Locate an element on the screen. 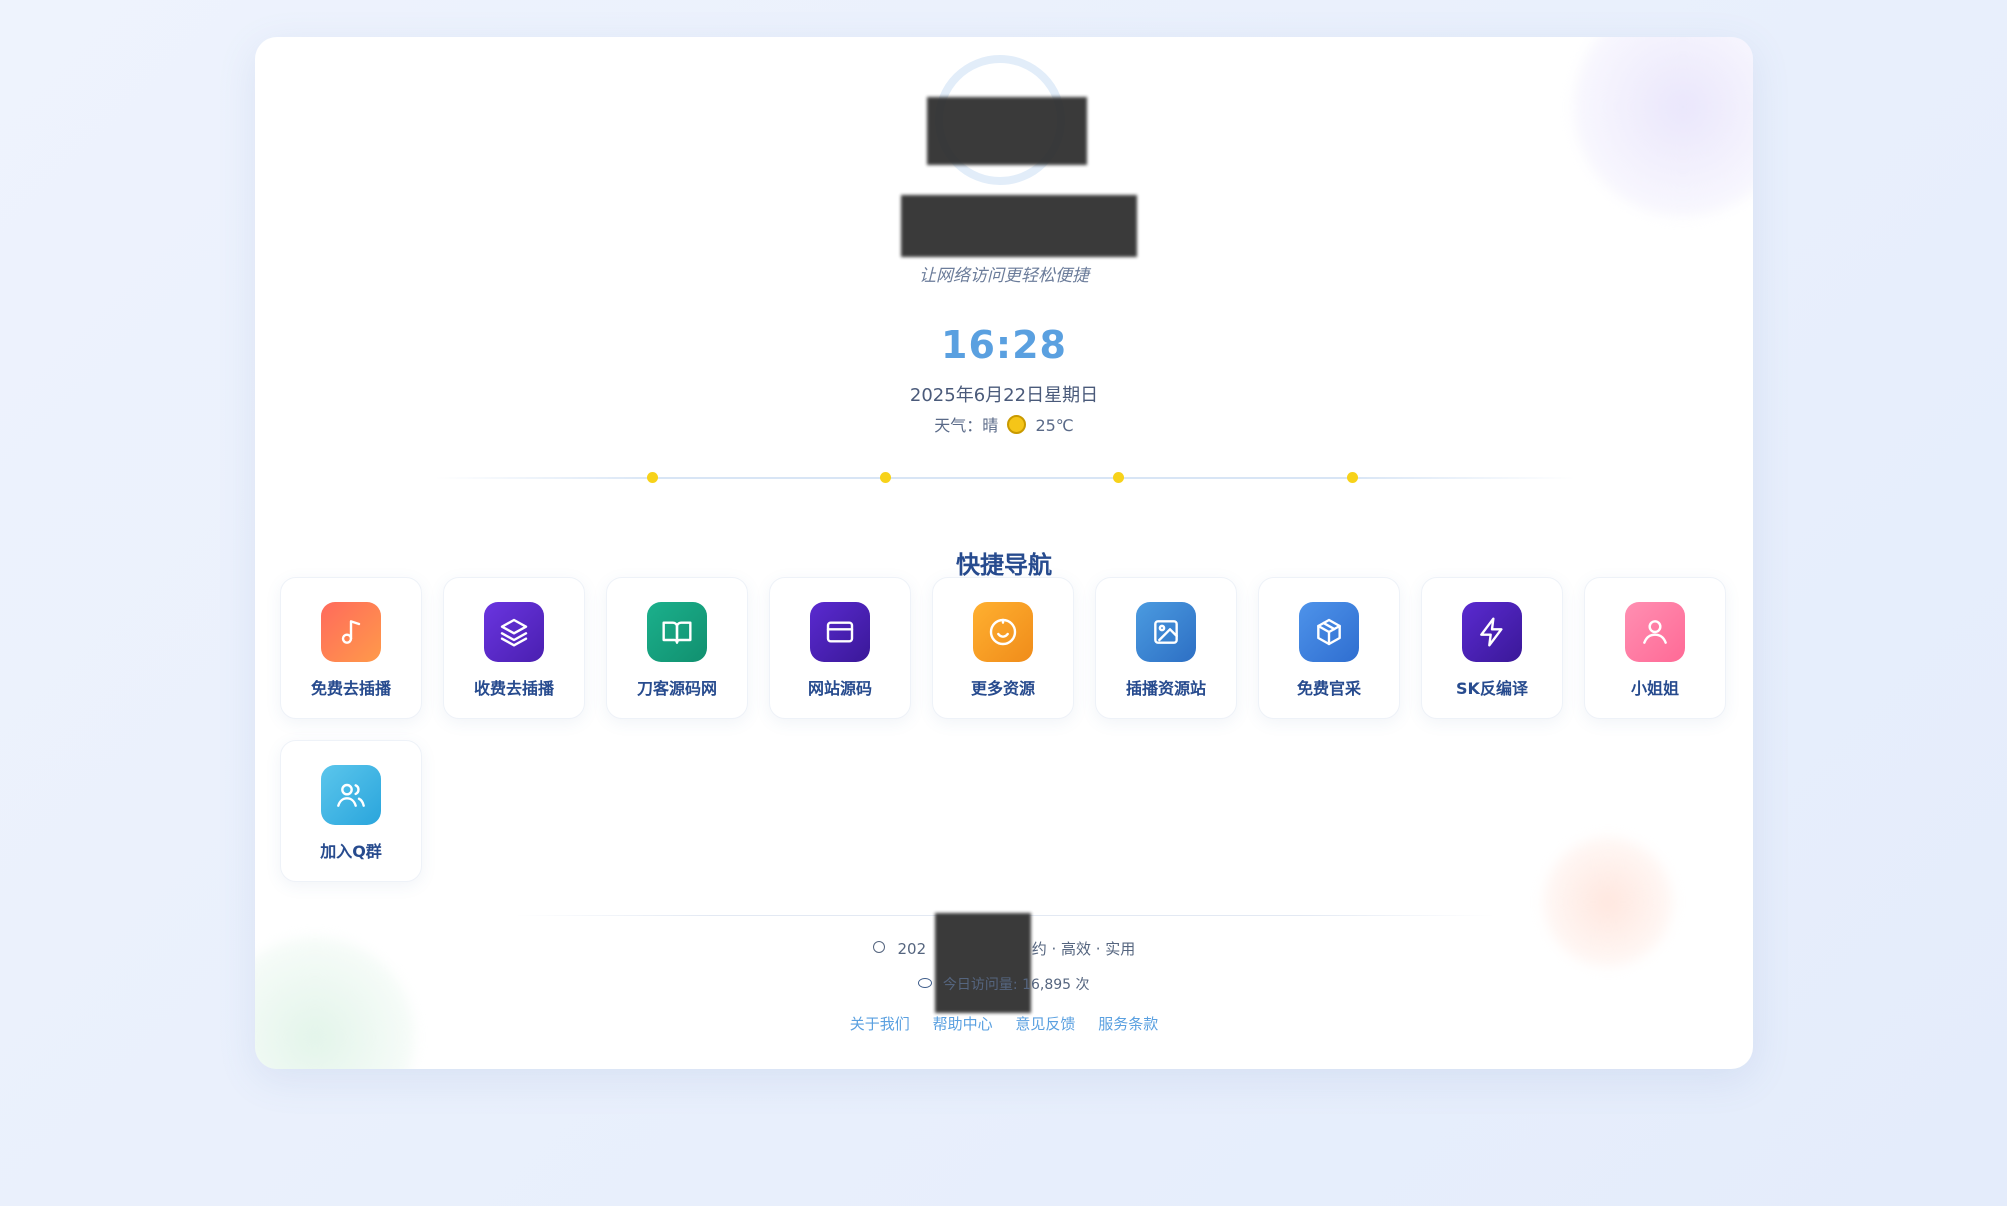 The height and width of the screenshot is (1206, 2007). divider is located at coordinates (1005, 478).